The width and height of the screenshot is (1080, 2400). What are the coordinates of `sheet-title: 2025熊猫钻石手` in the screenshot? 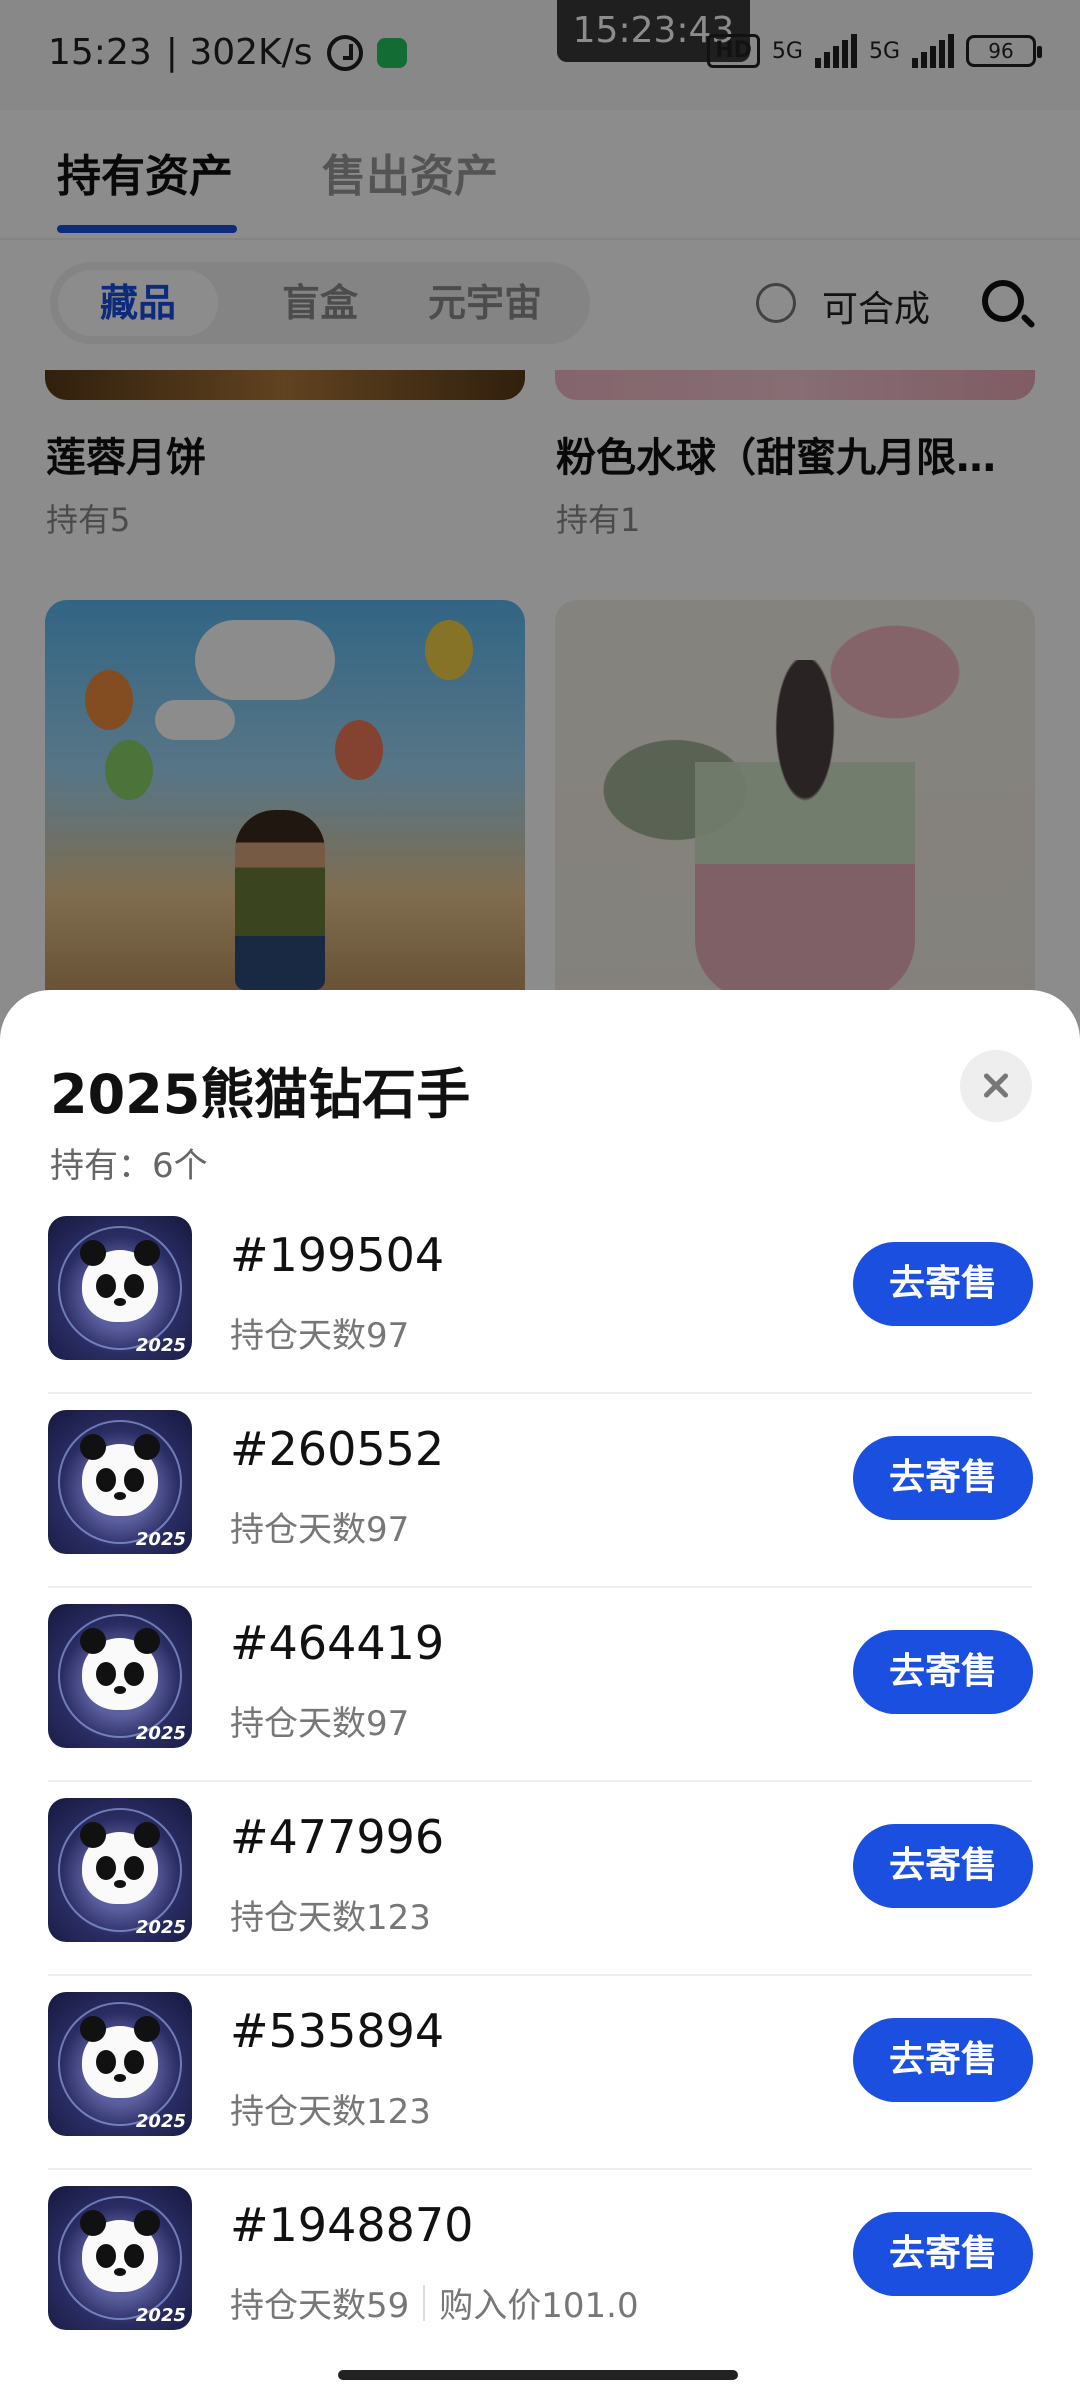 It's located at (260, 1094).